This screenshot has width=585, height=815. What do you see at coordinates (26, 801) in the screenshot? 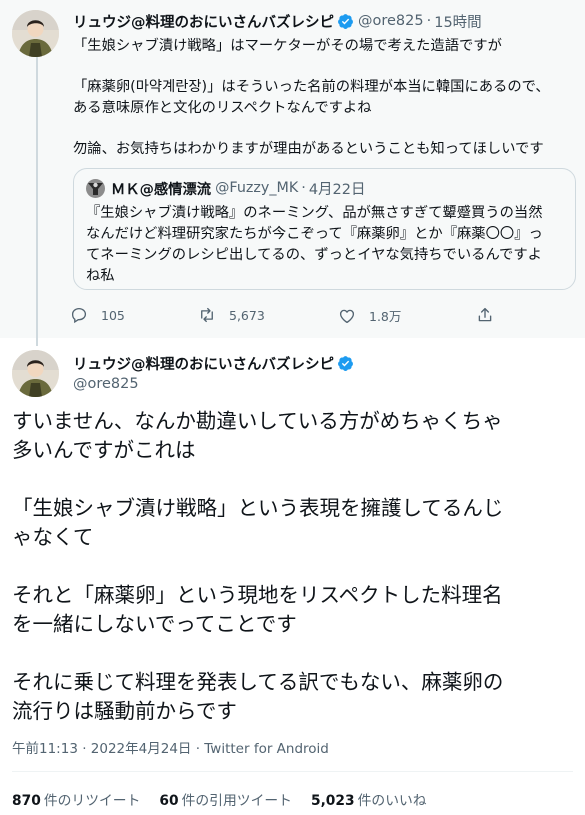
I see `retweets-value: 870` at bounding box center [26, 801].